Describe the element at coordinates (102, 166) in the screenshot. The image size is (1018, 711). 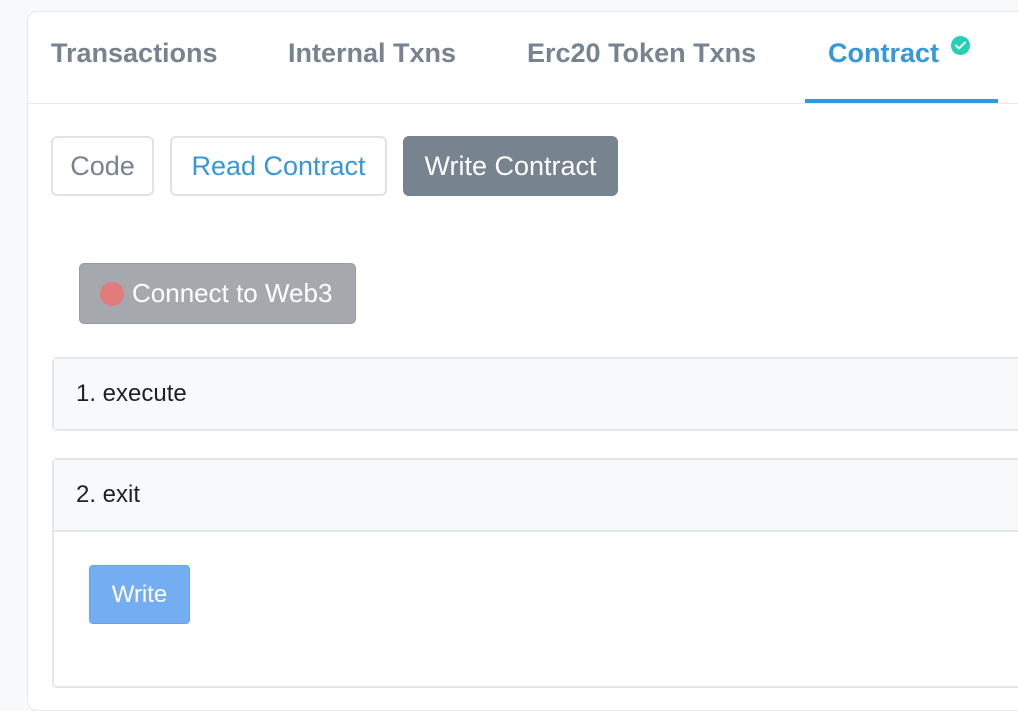
I see `code-button: Code` at that location.